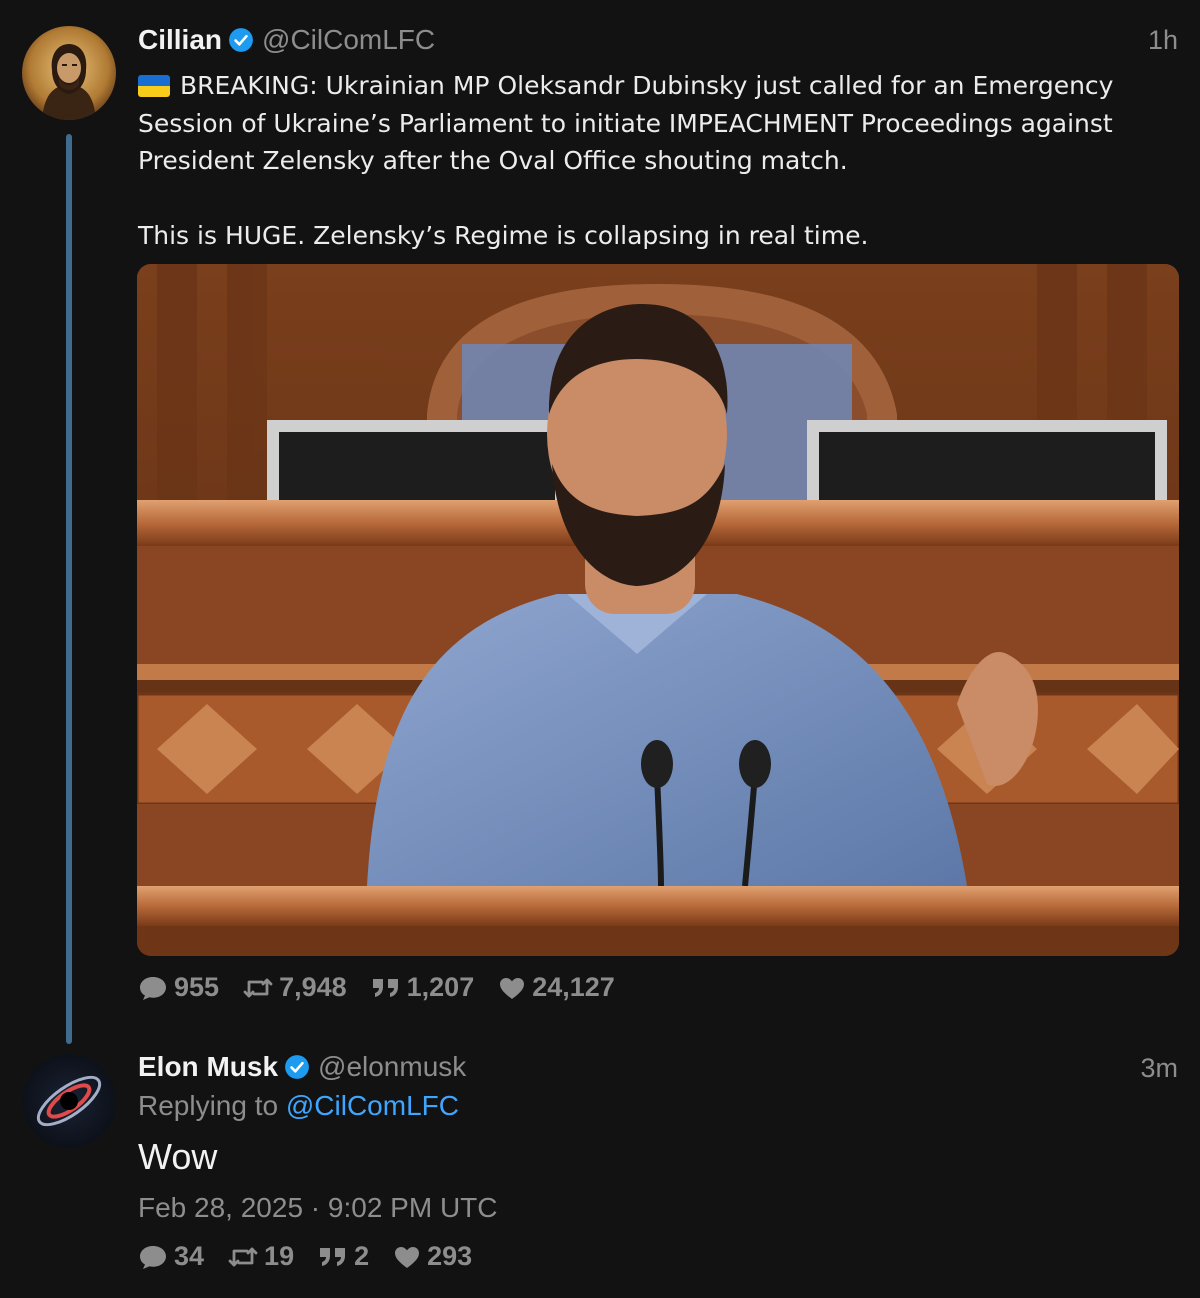 The height and width of the screenshot is (1298, 1200). What do you see at coordinates (440, 987) in the screenshot?
I see `quote-count-value: 1,207` at bounding box center [440, 987].